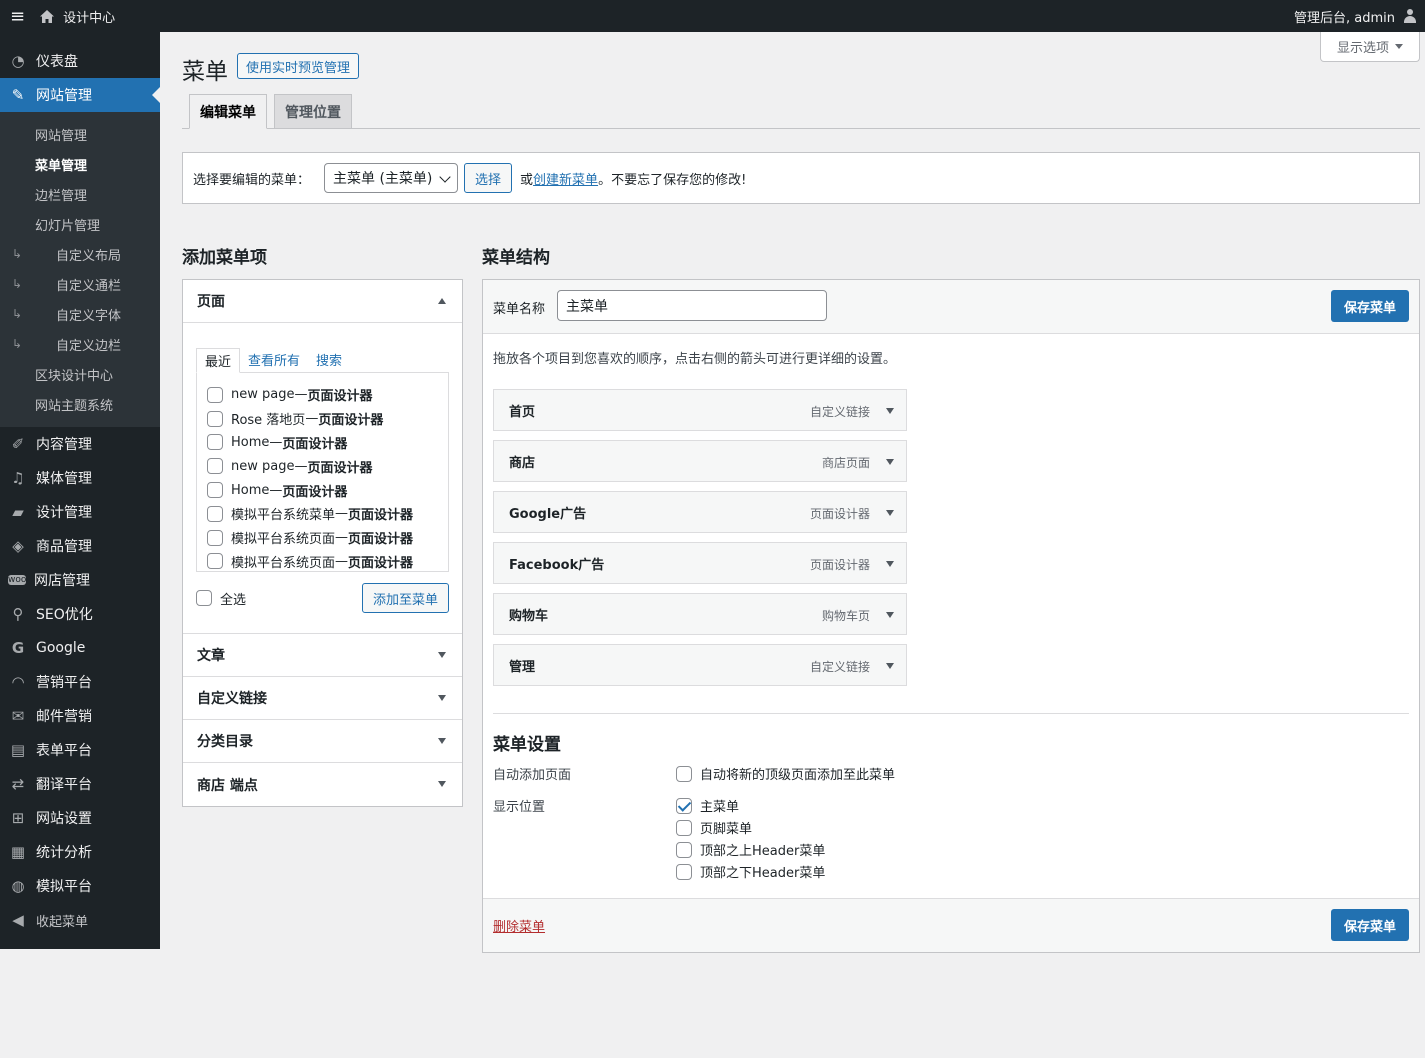  I want to click on accordion-custom-links-header: 自定义链接, so click(322, 698).